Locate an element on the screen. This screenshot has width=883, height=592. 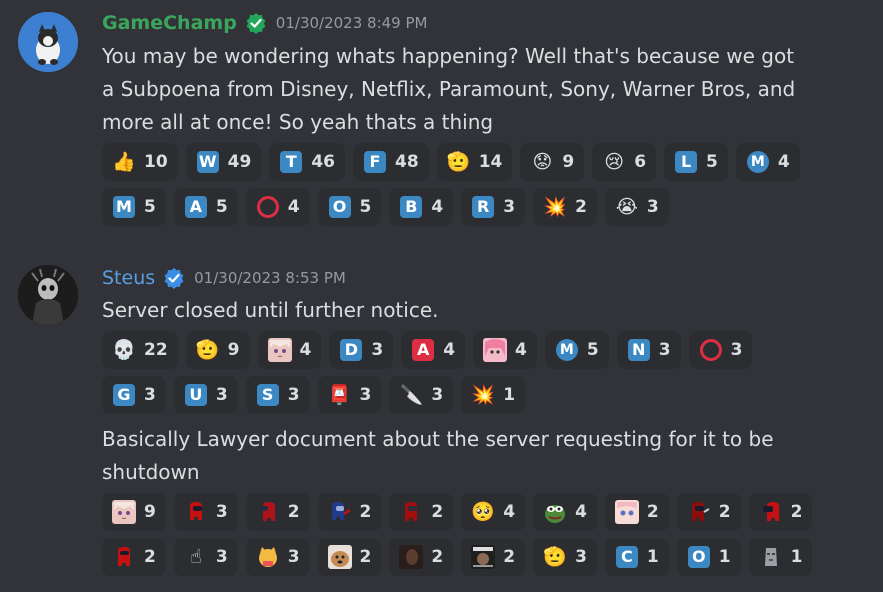
reaction-loudly-crying-face: 😭 3 is located at coordinates (636, 207).